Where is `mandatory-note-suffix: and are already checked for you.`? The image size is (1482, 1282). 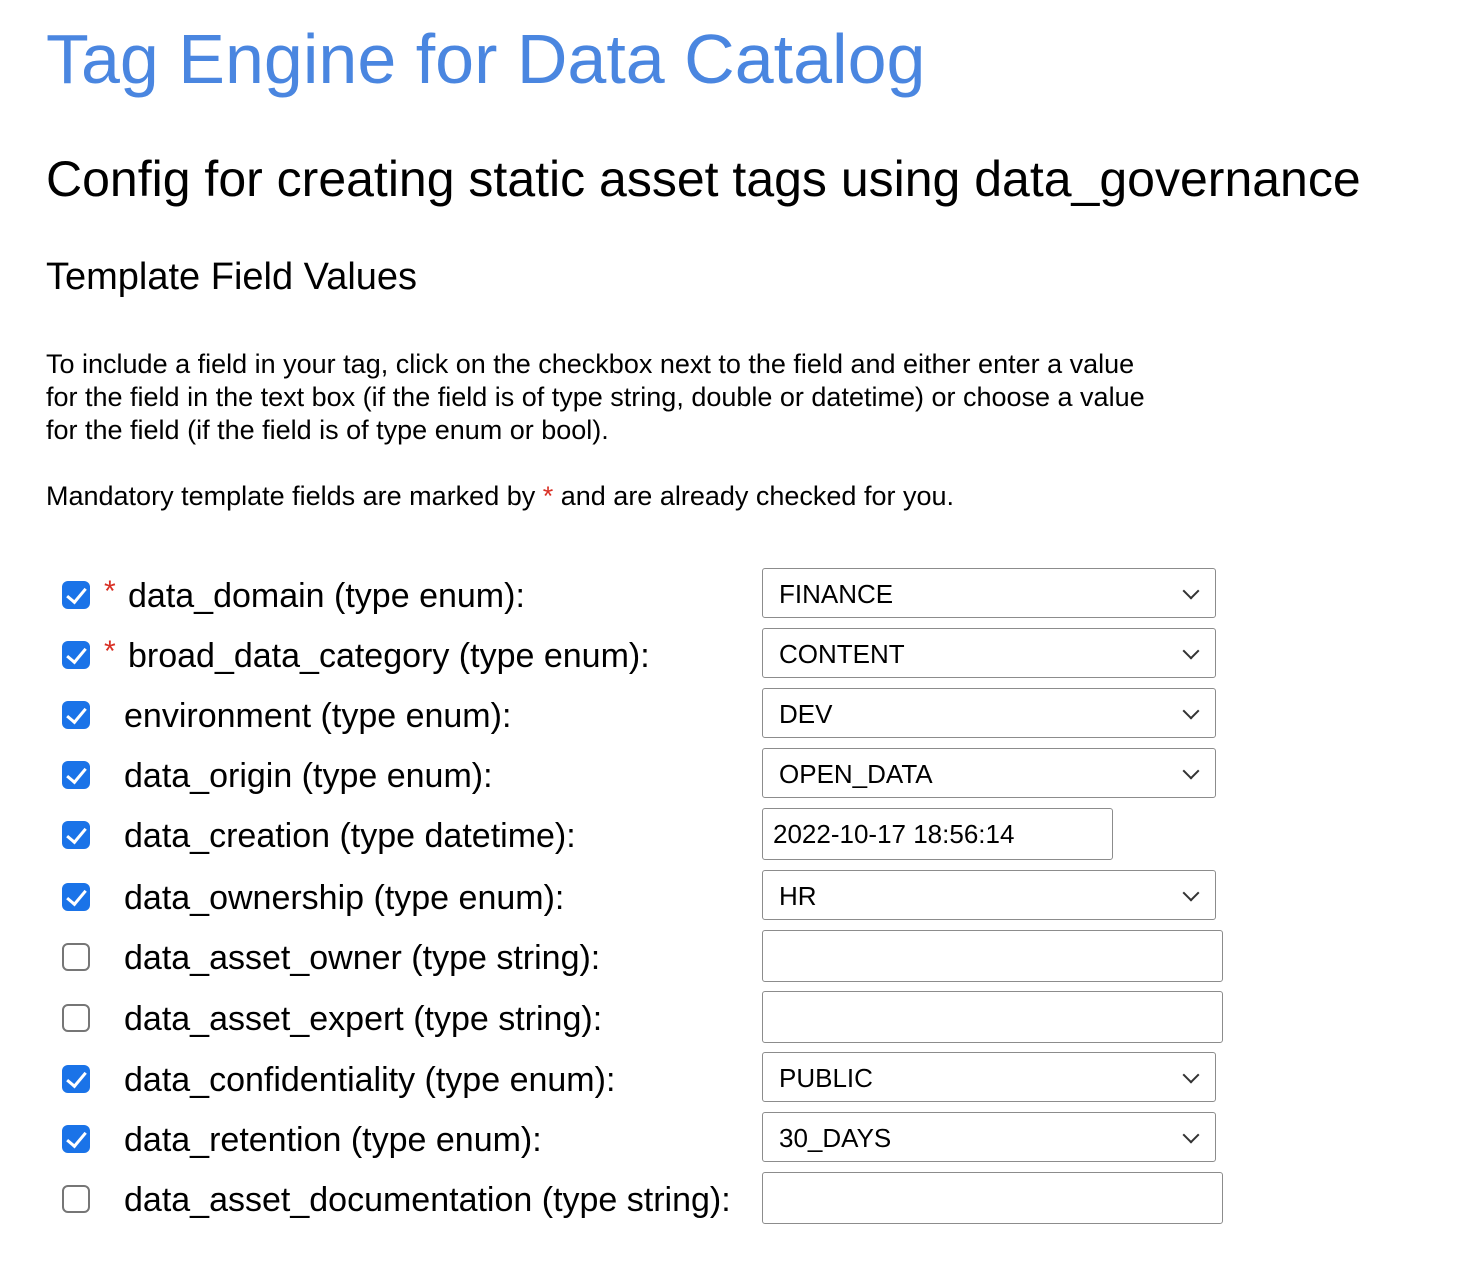
mandatory-note-suffix: and are already checked for you. is located at coordinates (753, 496).